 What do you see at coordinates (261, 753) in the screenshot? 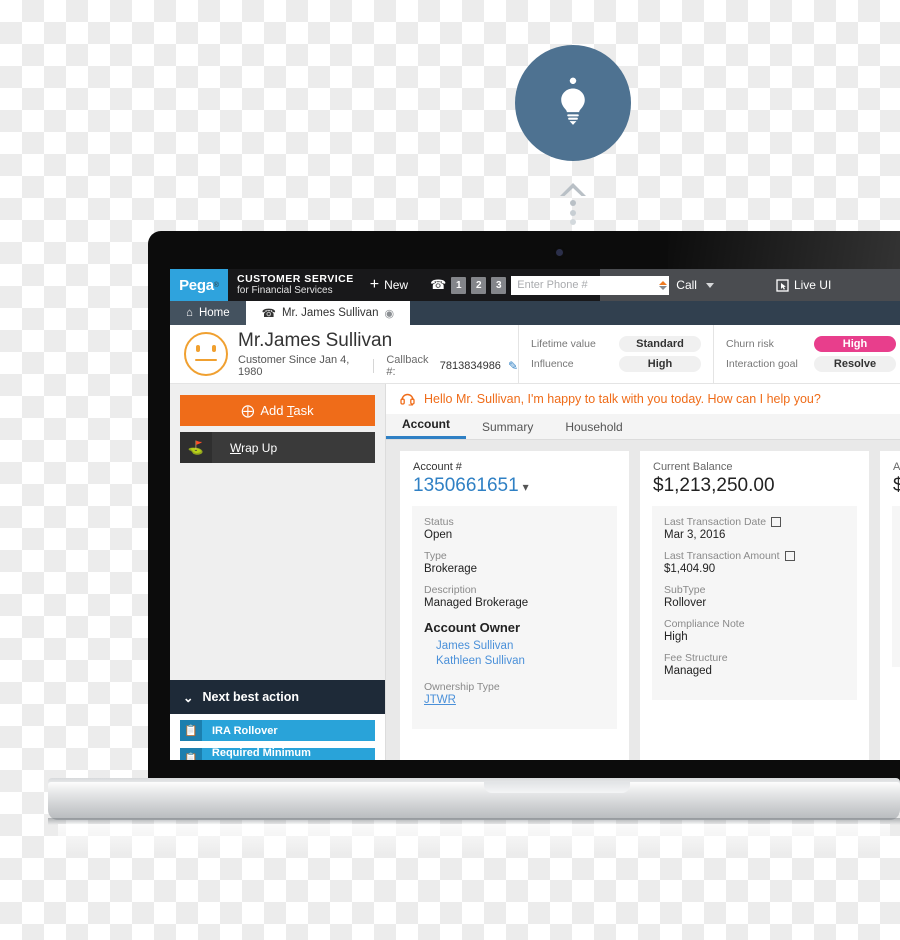
I see `list-item-label: Required Minimum Distribution` at bounding box center [261, 753].